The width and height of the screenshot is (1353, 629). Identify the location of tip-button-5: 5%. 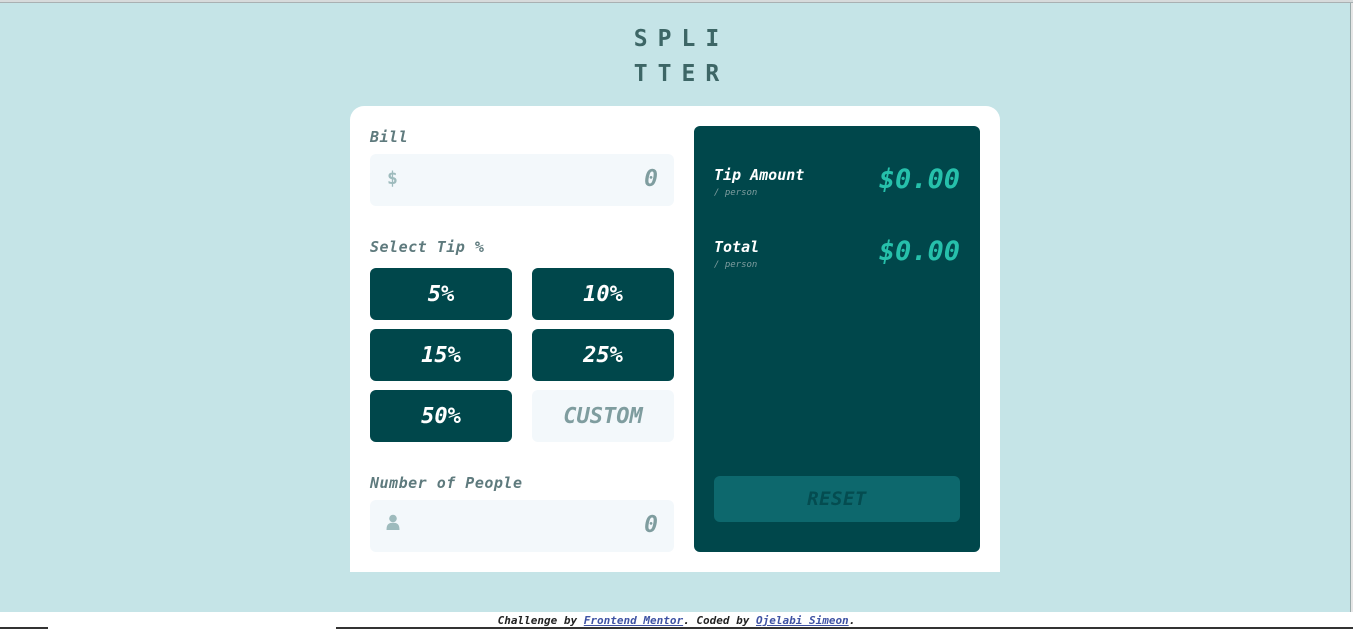
(441, 294).